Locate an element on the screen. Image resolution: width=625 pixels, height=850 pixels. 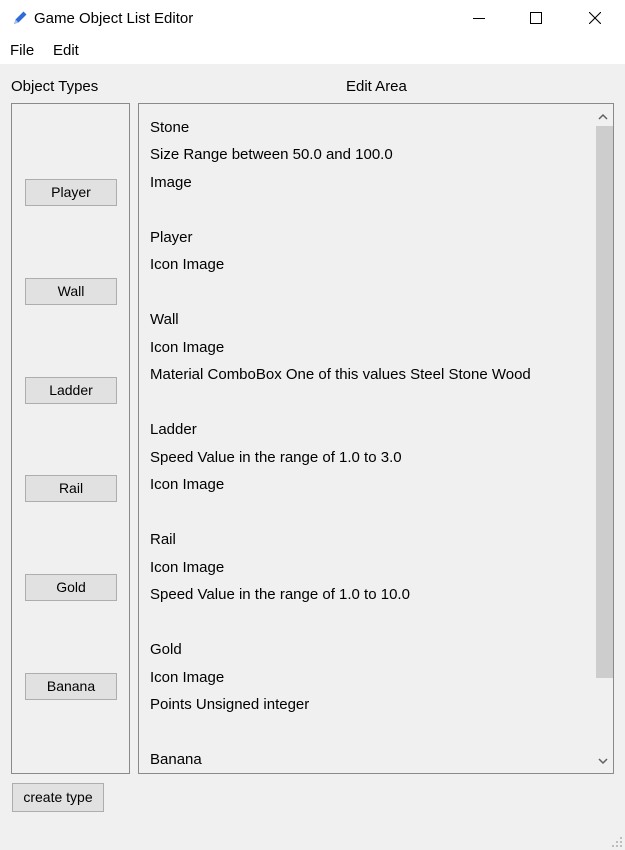
menu-file: File is located at coordinates (22, 50).